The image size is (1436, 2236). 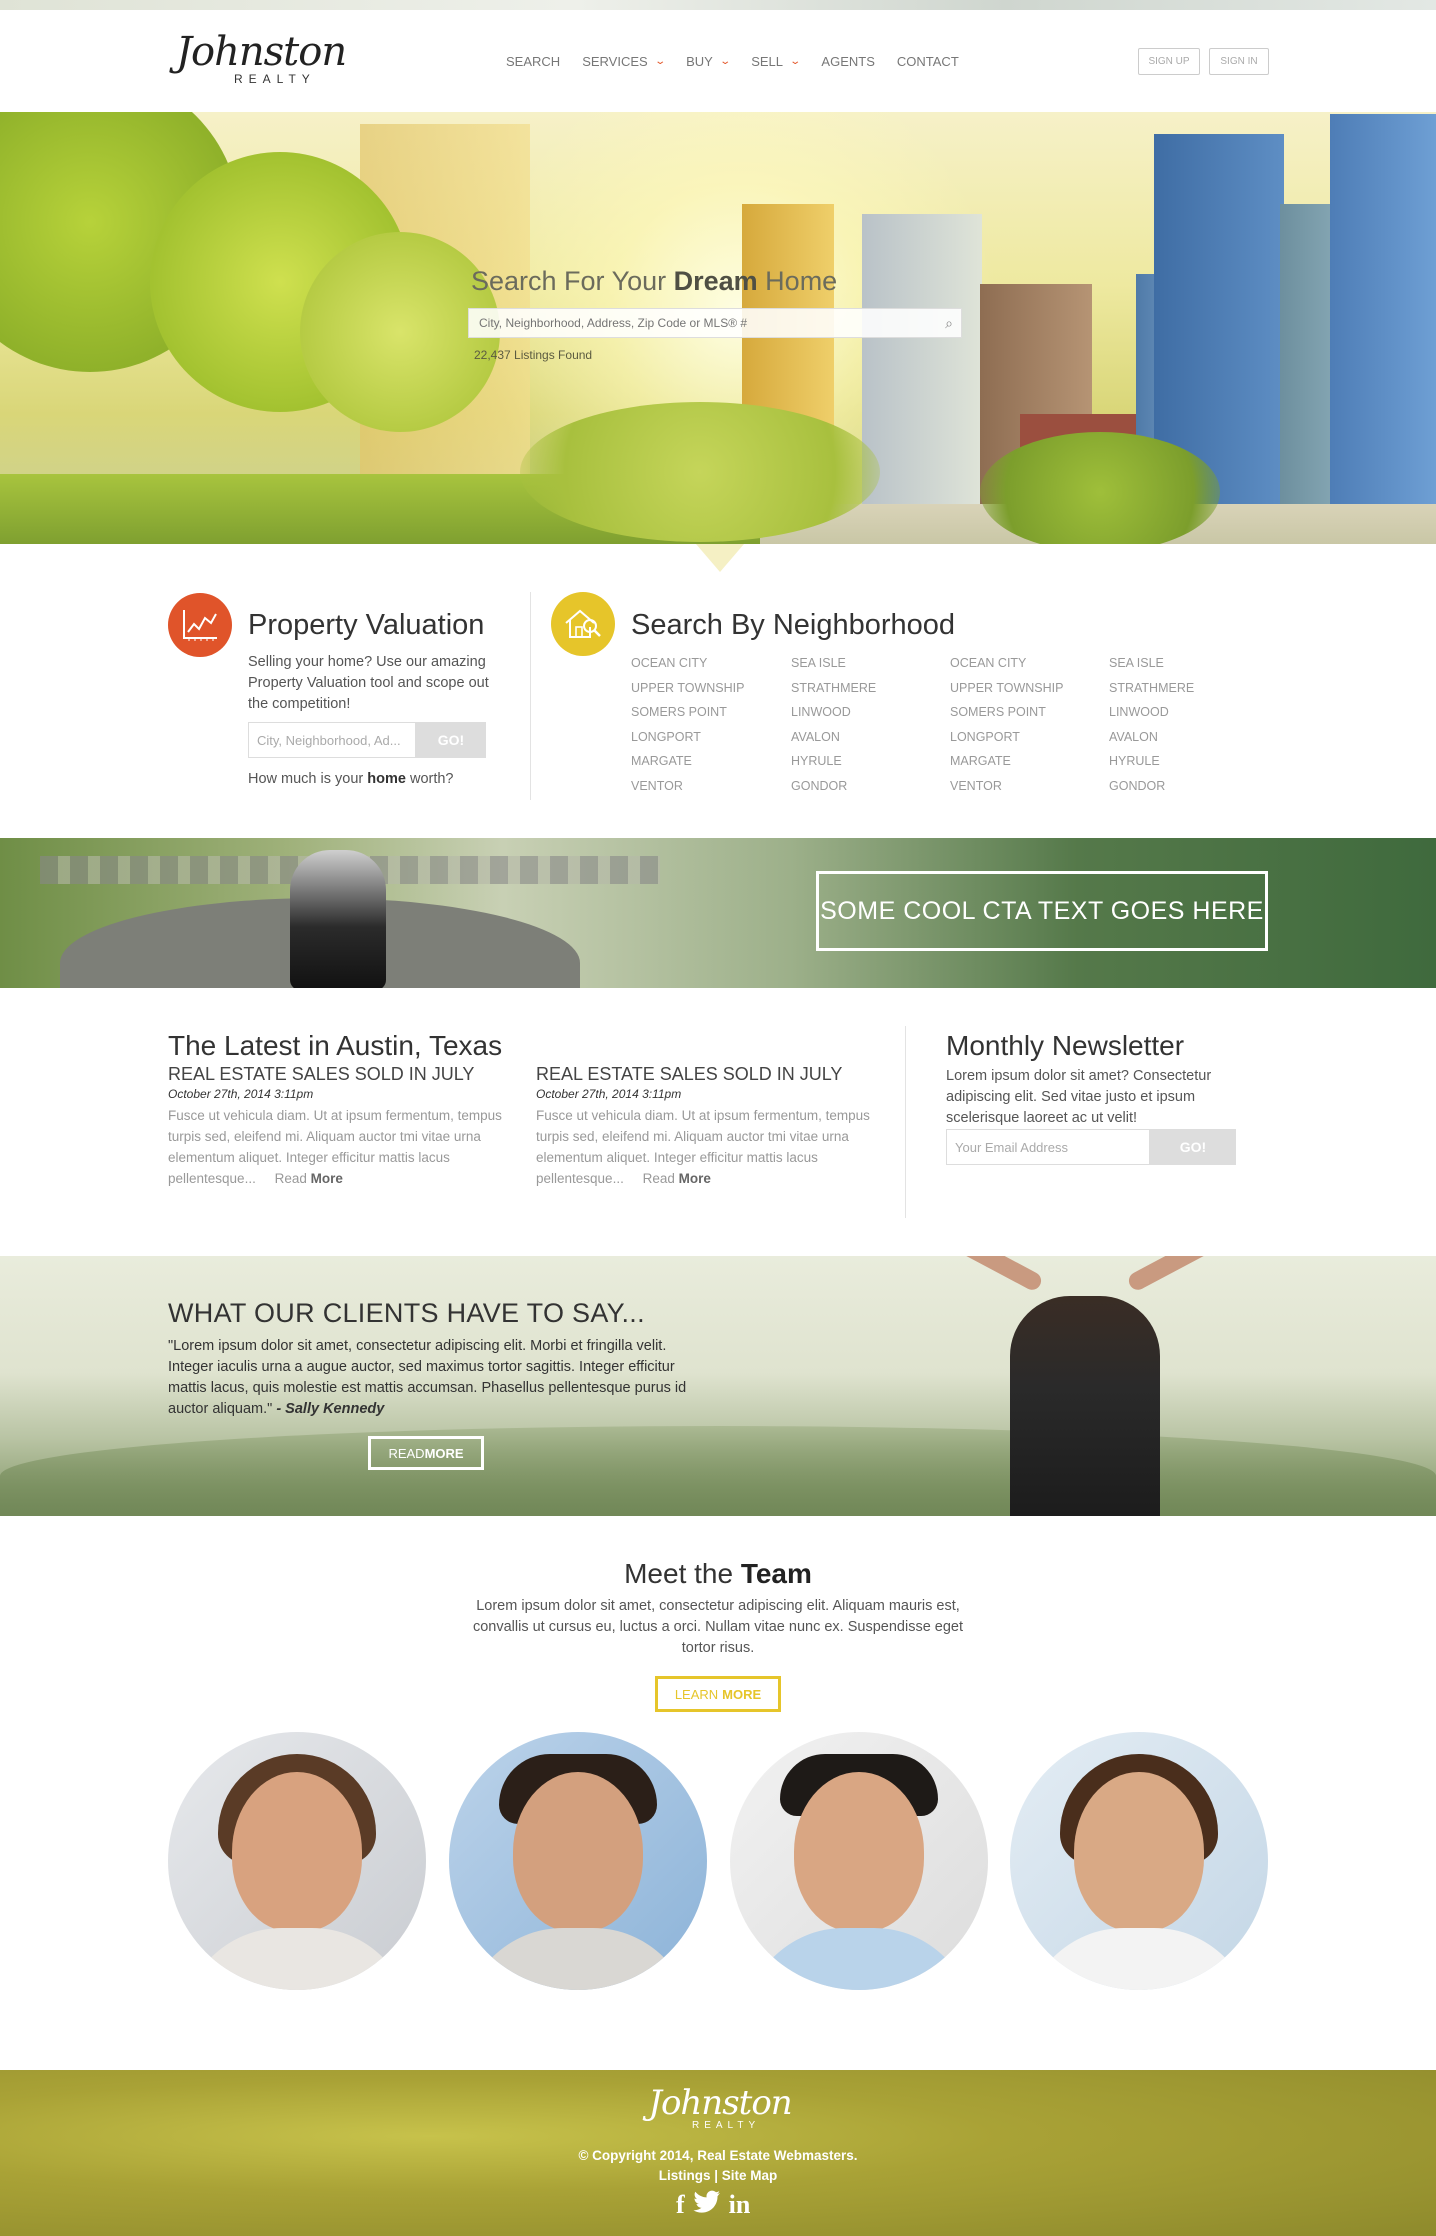 What do you see at coordinates (275, 79) in the screenshot?
I see `logo-sub: REALTY` at bounding box center [275, 79].